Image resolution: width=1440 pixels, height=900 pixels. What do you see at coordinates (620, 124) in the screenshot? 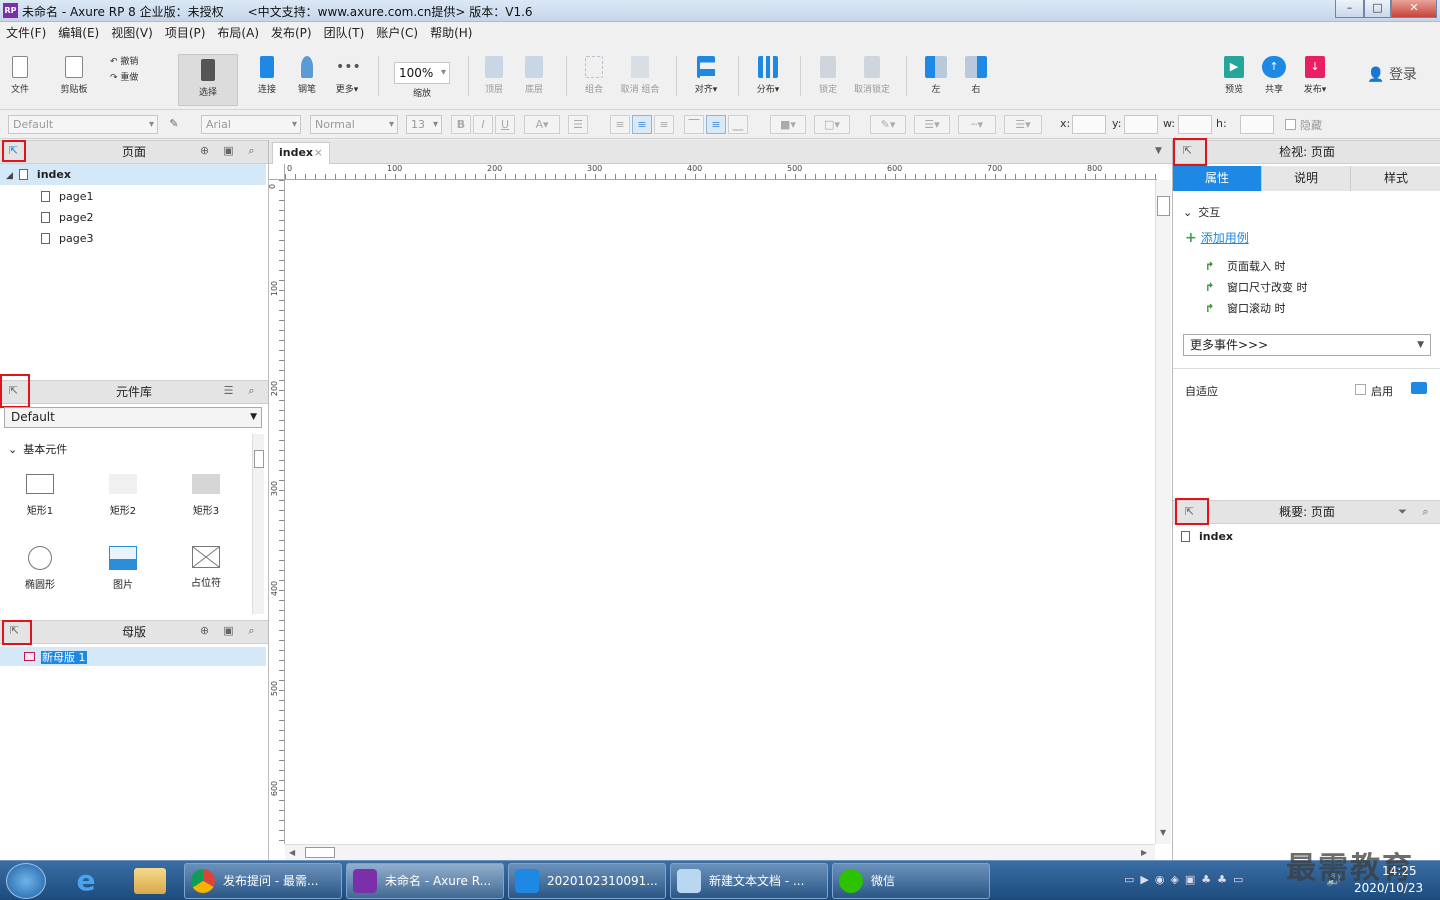
I see `align-left-button: ≡` at bounding box center [620, 124].